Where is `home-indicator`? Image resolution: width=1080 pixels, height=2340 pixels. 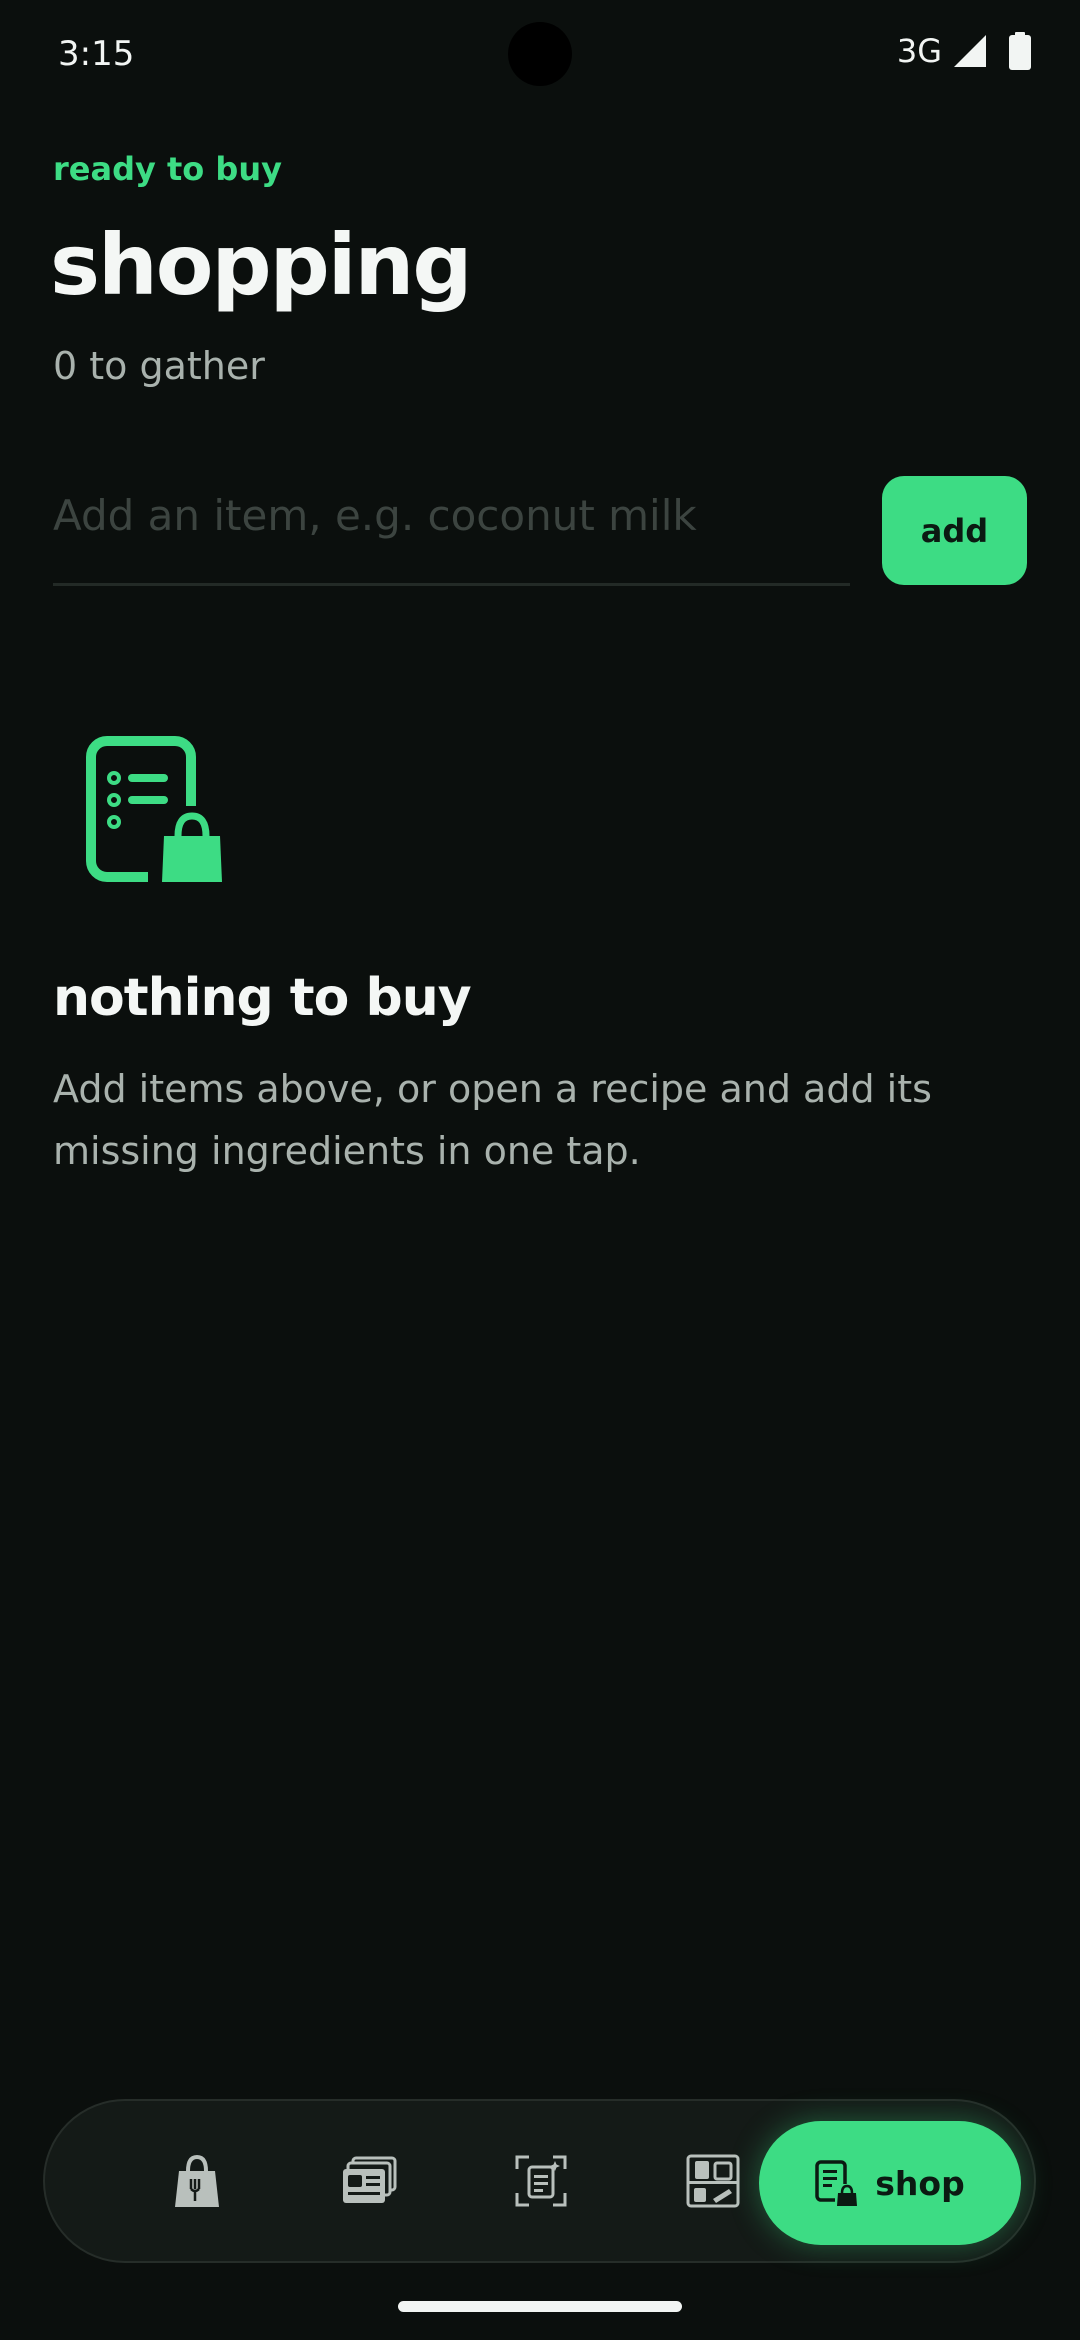 home-indicator is located at coordinates (540, 2306).